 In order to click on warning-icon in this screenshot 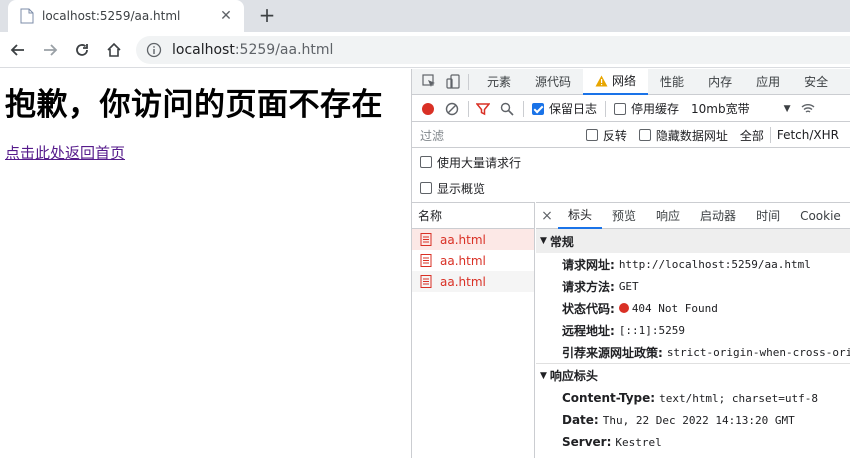, I will do `click(601, 80)`.